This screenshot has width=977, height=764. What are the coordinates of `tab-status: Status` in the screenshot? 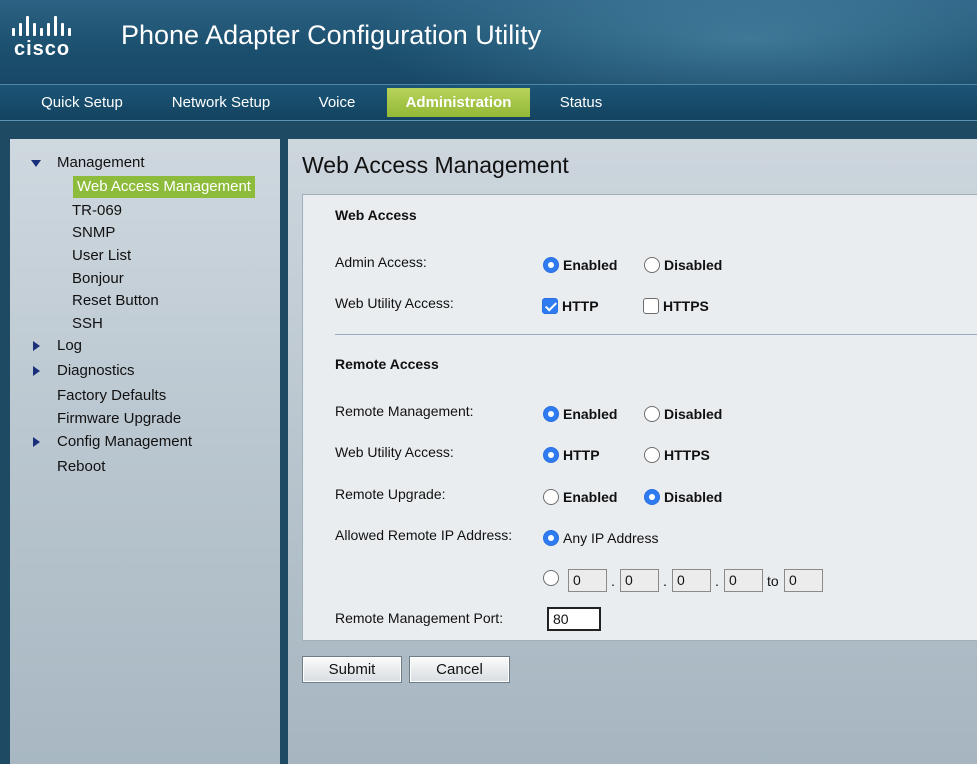 It's located at (581, 102).